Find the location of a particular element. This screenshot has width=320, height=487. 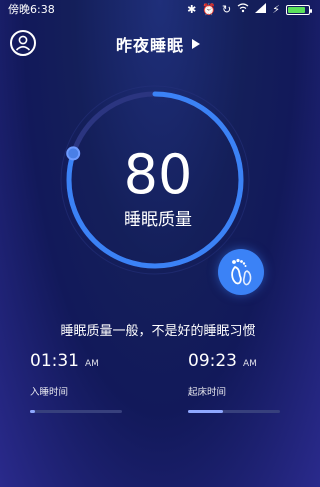

wake-time-bar is located at coordinates (234, 411).